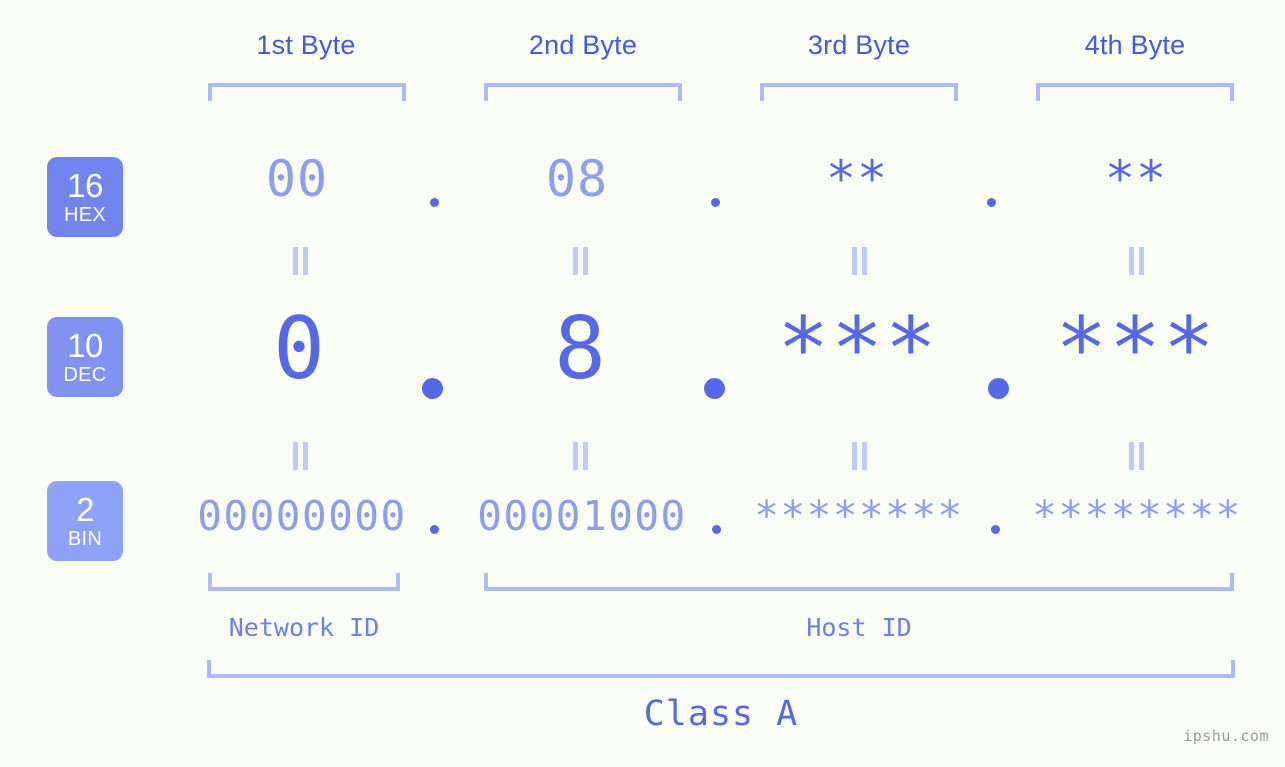 This screenshot has width=1285, height=767. What do you see at coordinates (85, 539) in the screenshot?
I see `base-badge-bin-name: BIN` at bounding box center [85, 539].